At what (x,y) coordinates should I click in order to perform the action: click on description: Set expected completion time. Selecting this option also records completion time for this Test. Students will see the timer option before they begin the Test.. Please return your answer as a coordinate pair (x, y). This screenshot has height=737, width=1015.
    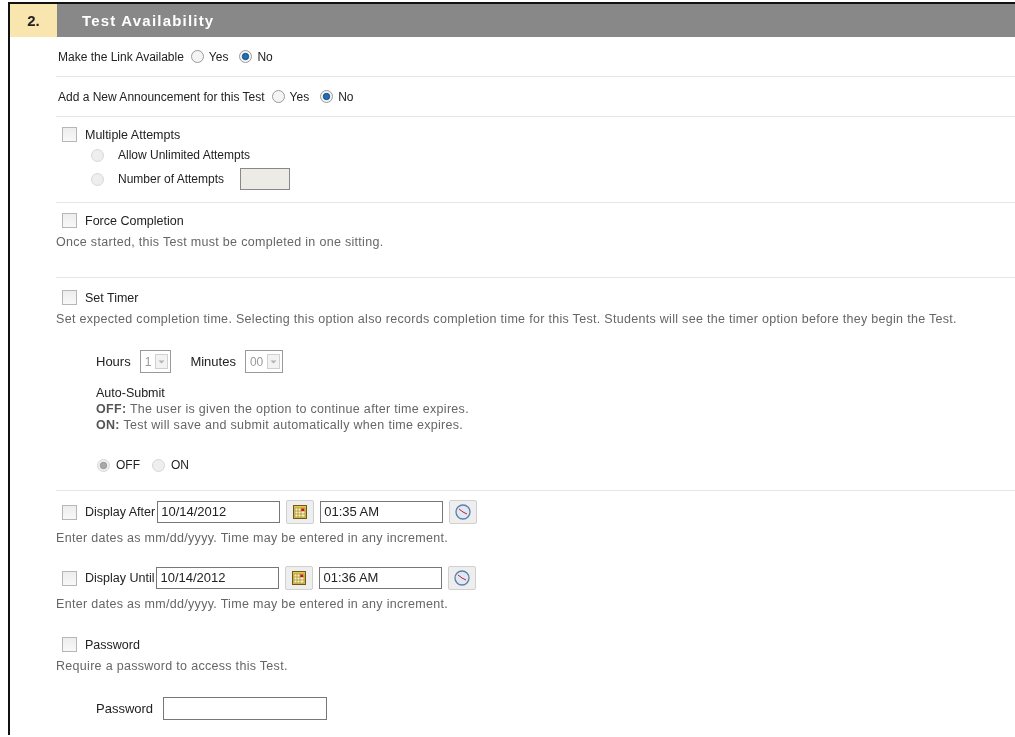
    Looking at the image, I should click on (507, 319).